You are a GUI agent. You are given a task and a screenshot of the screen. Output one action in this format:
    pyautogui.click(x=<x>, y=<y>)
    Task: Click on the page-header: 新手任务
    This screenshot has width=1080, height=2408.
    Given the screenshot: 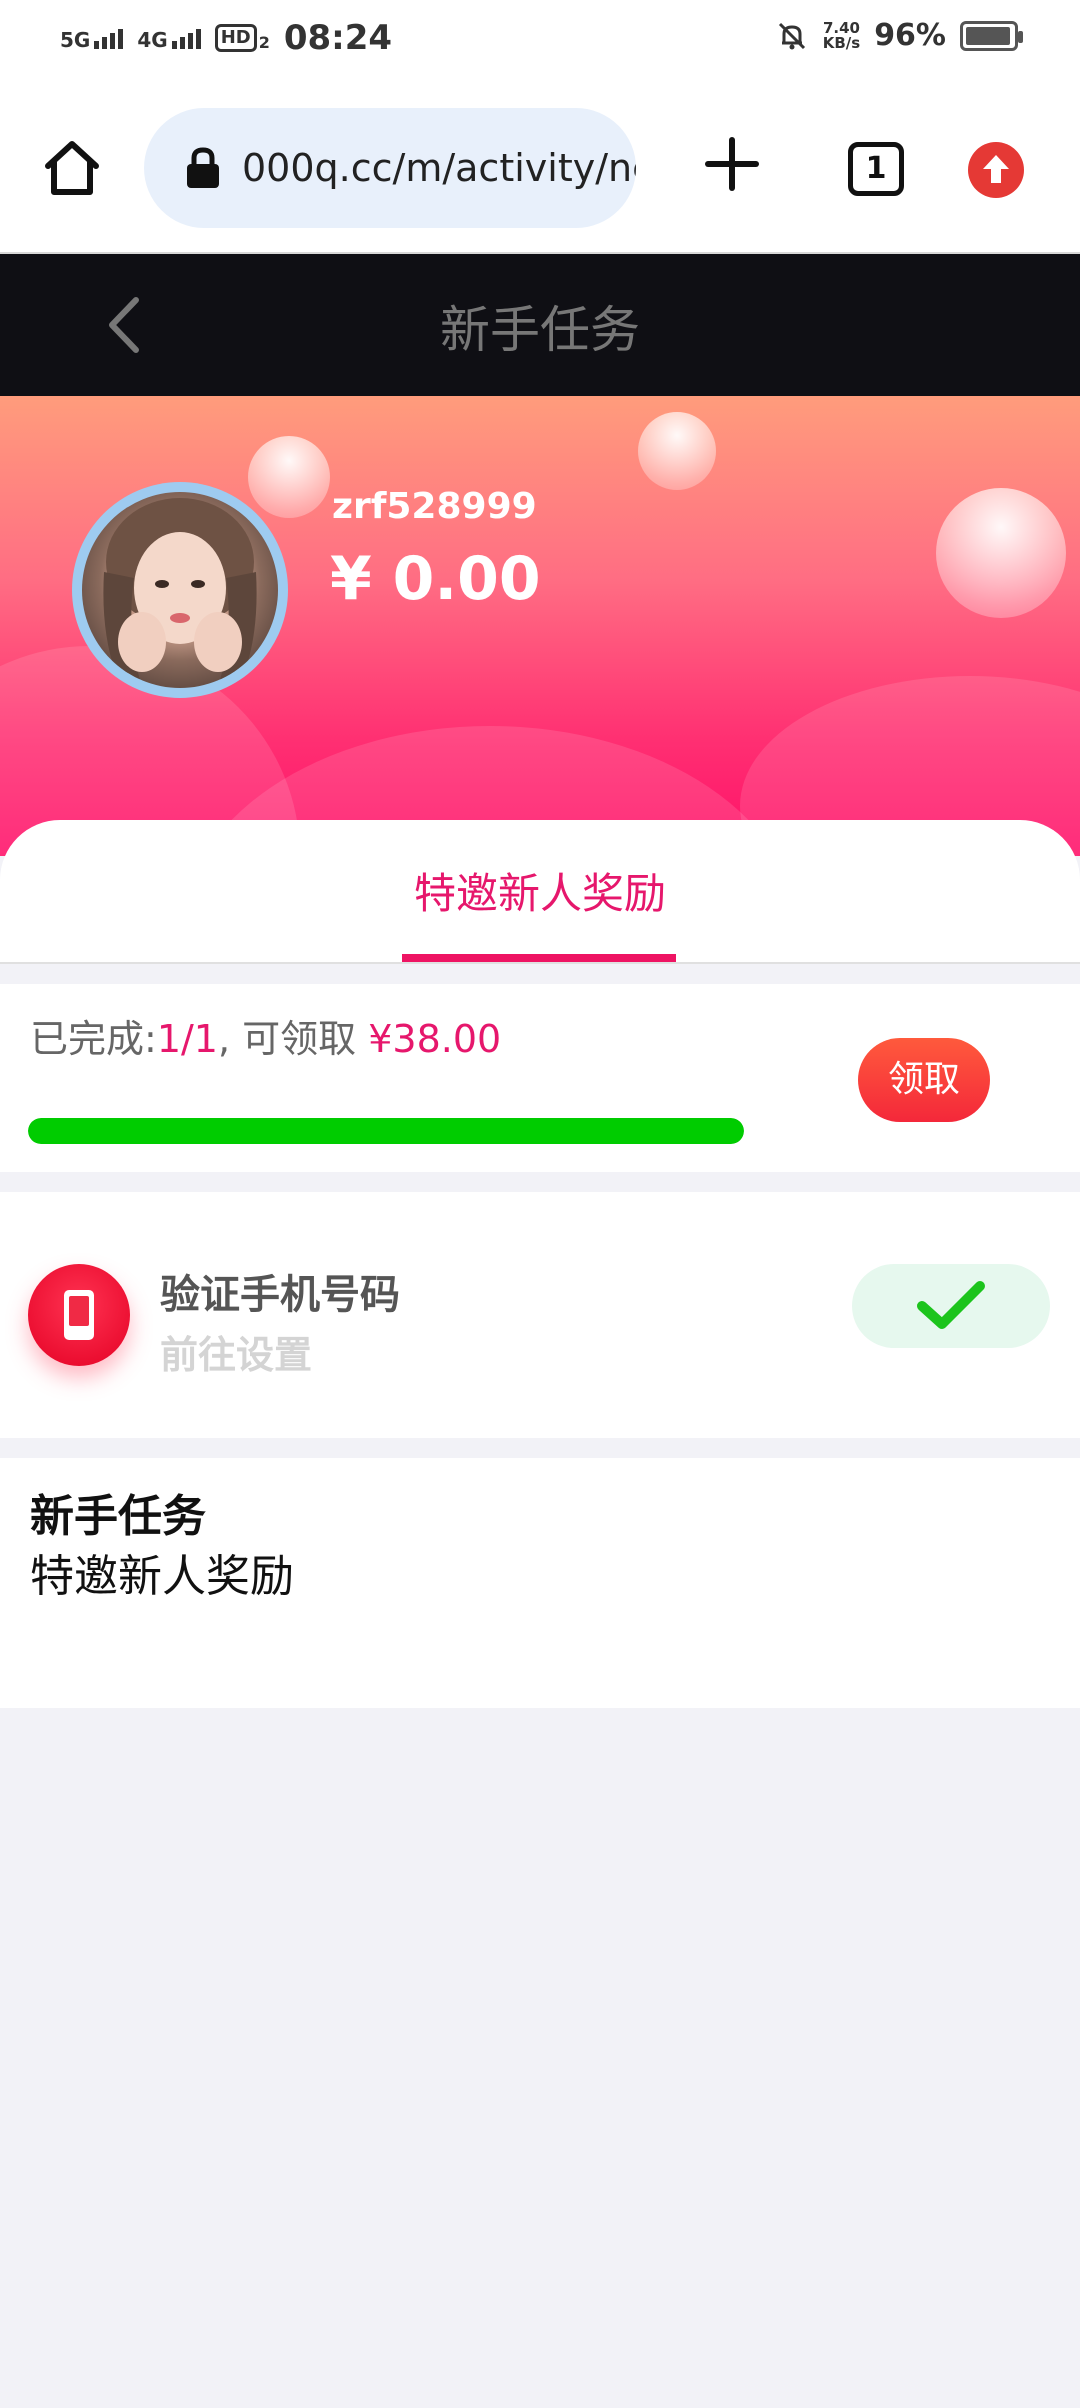 What is the action you would take?
    pyautogui.click(x=540, y=325)
    